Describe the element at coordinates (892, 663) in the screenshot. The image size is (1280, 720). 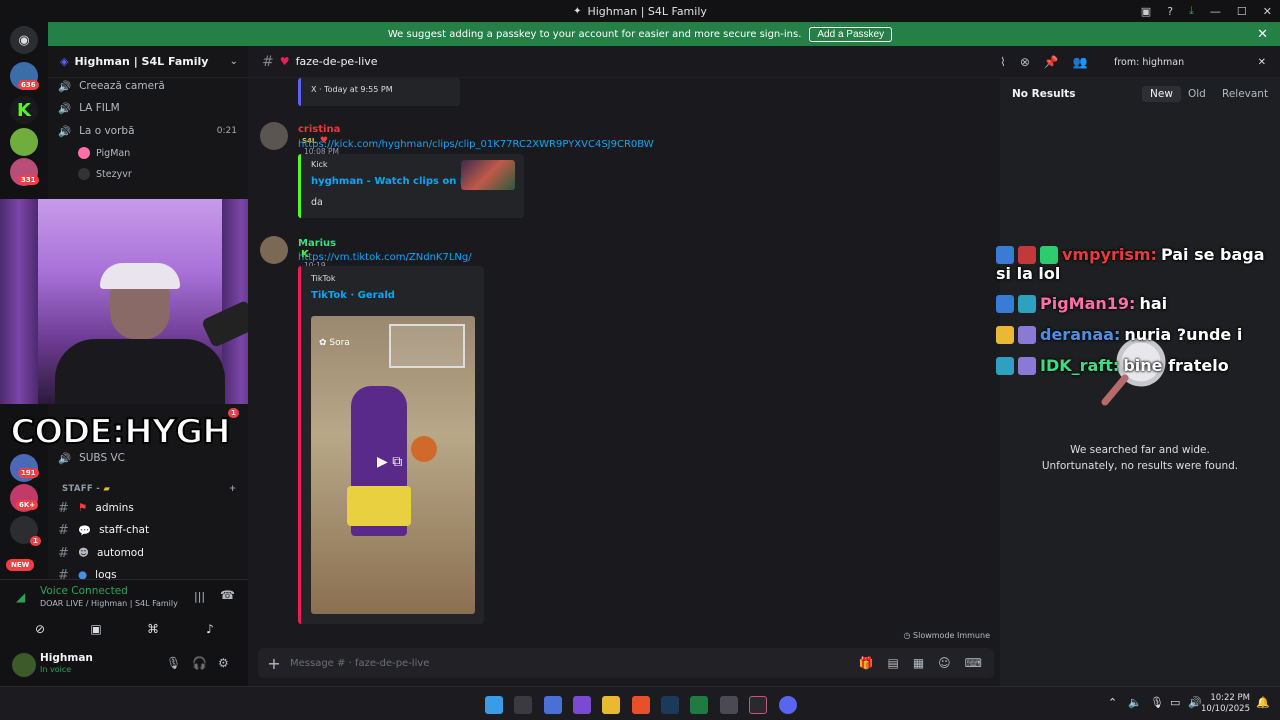
I see `gif-icon: ▤` at that location.